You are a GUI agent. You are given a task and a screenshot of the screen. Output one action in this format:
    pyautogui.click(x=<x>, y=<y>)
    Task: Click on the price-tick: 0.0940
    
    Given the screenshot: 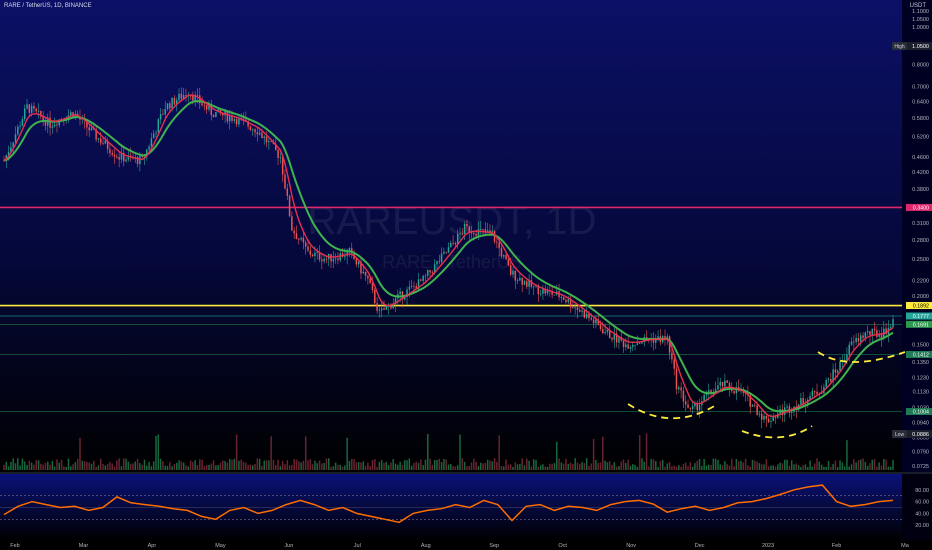 What is the action you would take?
    pyautogui.click(x=920, y=424)
    